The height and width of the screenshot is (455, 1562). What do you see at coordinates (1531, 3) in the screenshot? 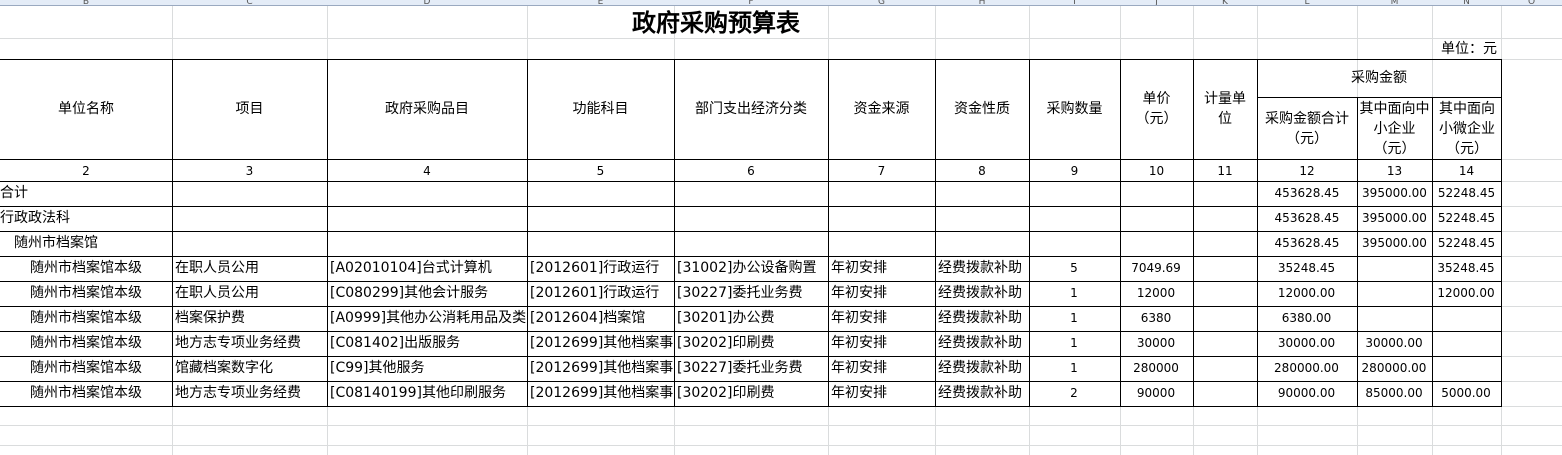
I see `column-header: O` at bounding box center [1531, 3].